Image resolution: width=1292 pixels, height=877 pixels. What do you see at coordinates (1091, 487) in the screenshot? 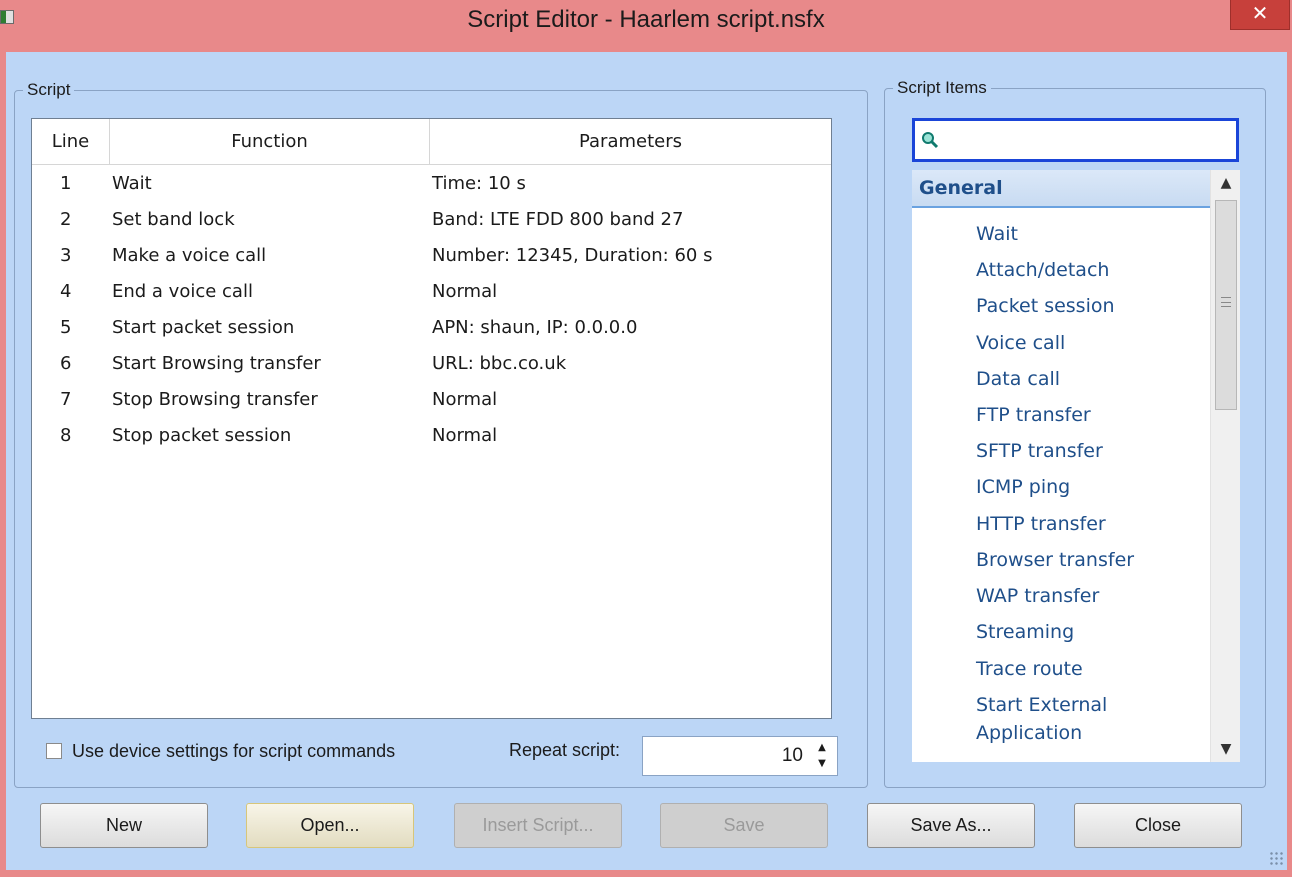
I see `list-item: ICMP ping` at bounding box center [1091, 487].